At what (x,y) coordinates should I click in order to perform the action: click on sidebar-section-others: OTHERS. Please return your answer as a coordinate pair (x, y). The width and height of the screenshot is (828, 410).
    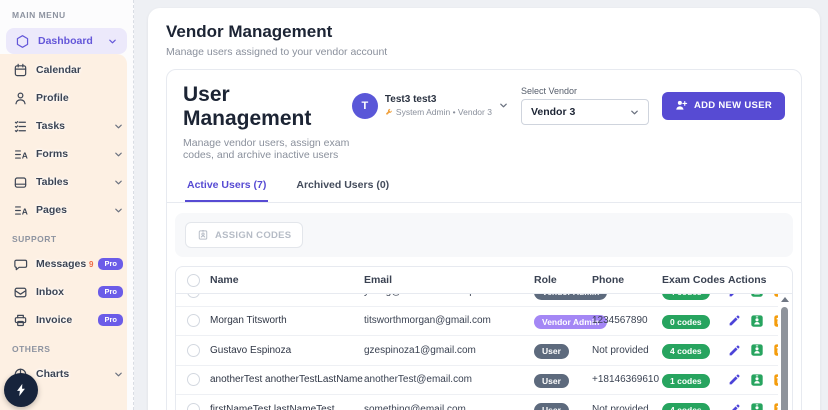
    Looking at the image, I should click on (31, 349).